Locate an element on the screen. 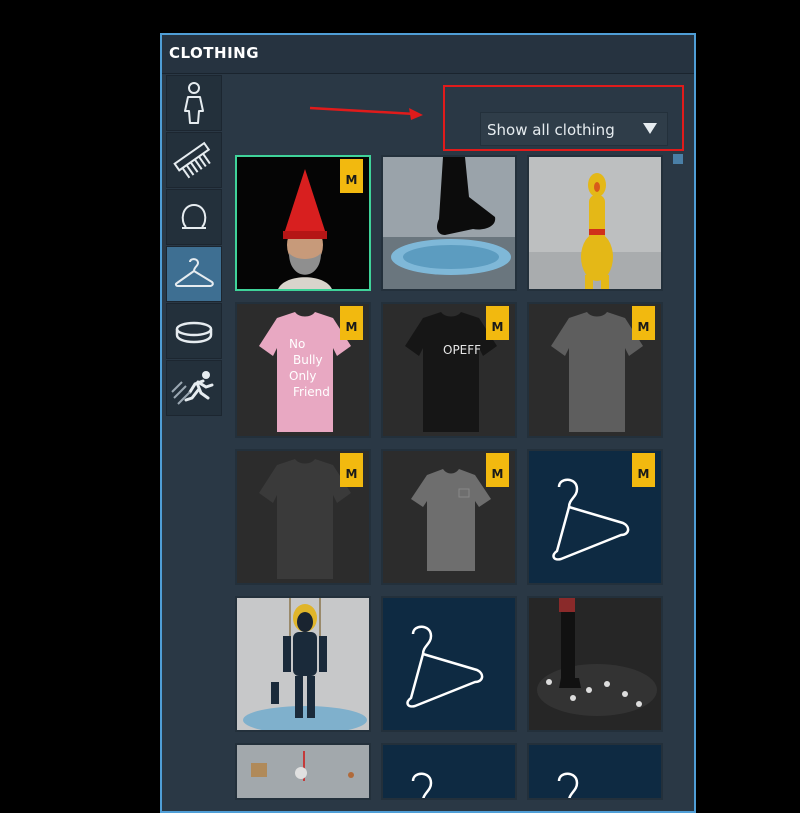 The width and height of the screenshot is (800, 813). item-grey-tshirt-pocket: M is located at coordinates (449, 517).